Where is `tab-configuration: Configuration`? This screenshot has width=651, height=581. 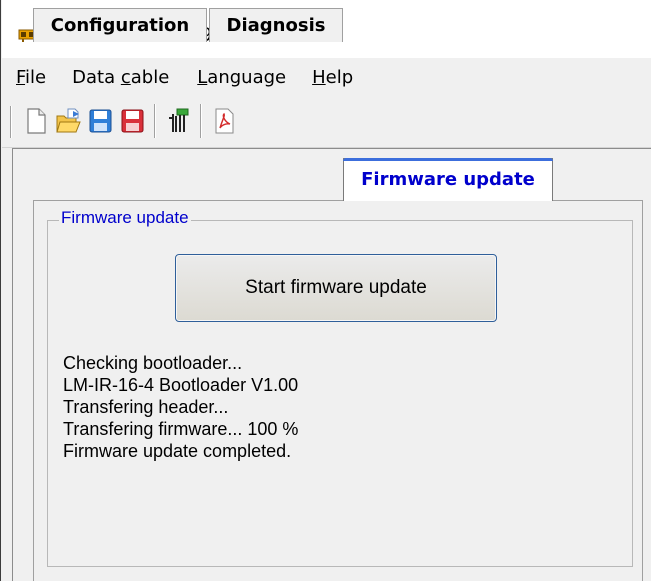 tab-configuration: Configuration is located at coordinates (120, 25).